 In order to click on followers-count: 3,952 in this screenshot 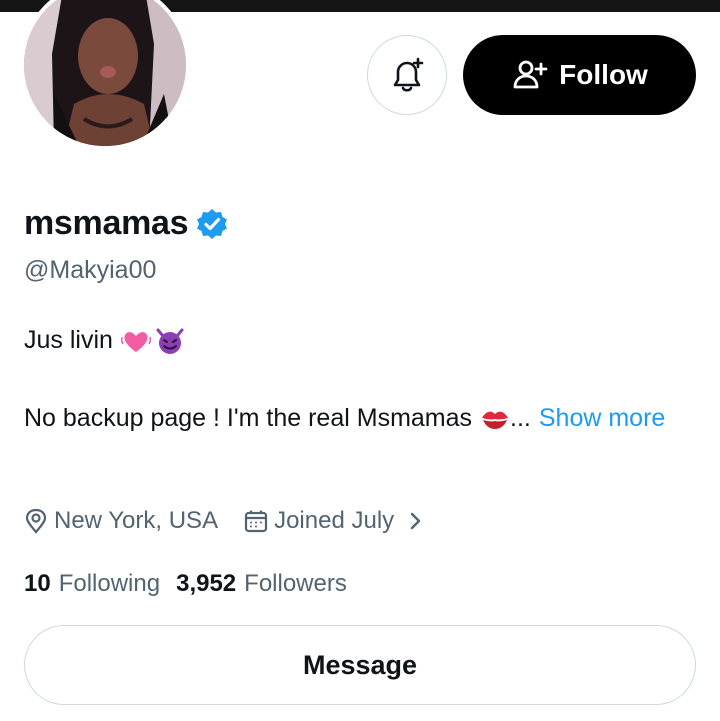, I will do `click(206, 583)`.